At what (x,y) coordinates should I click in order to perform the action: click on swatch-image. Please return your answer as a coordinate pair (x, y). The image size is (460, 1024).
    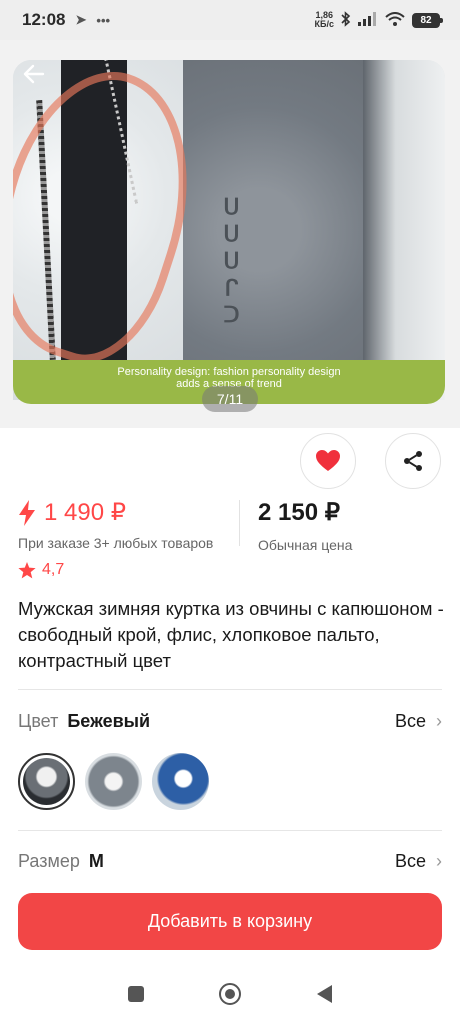
    Looking at the image, I should click on (46, 781).